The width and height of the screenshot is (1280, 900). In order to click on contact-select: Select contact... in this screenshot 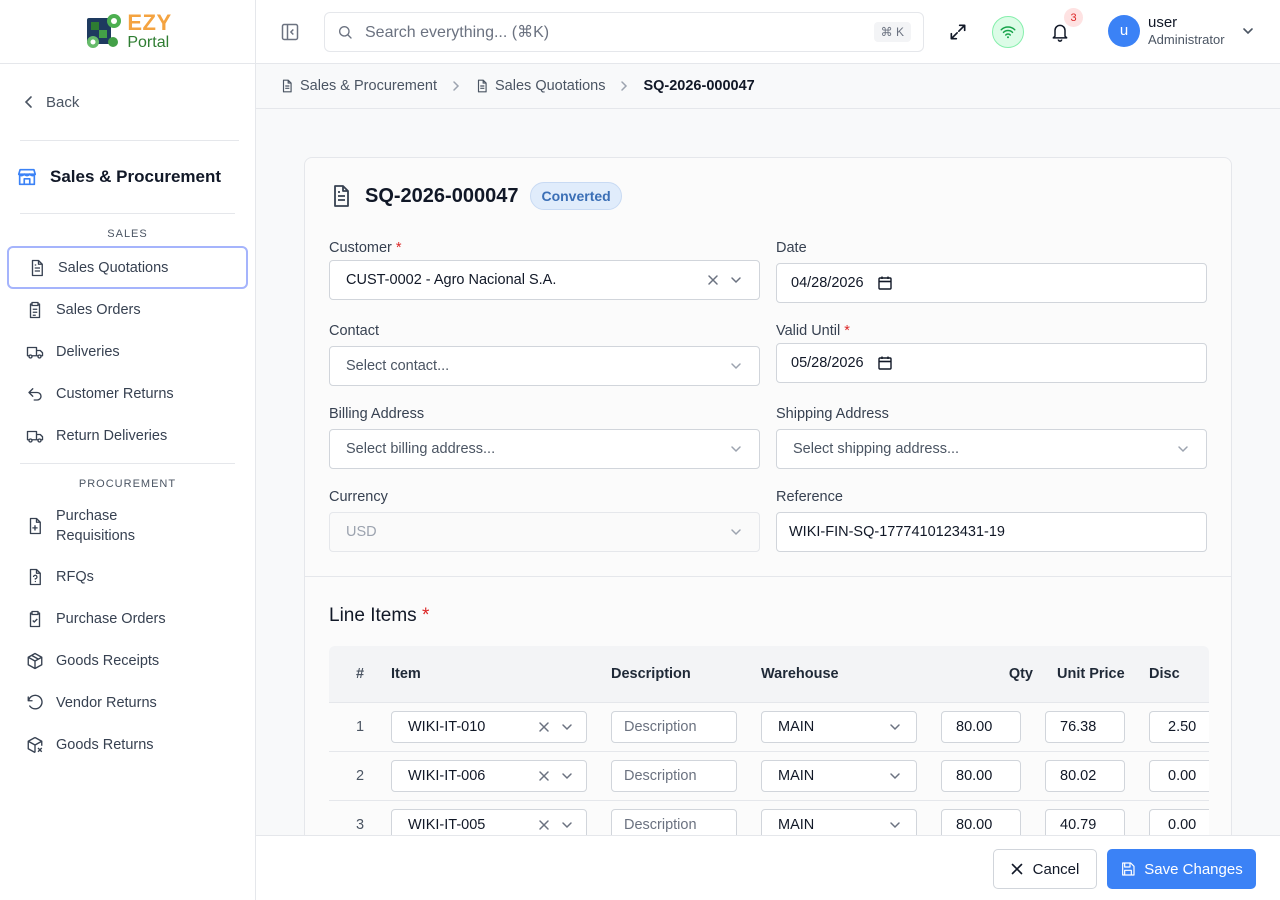, I will do `click(544, 366)`.